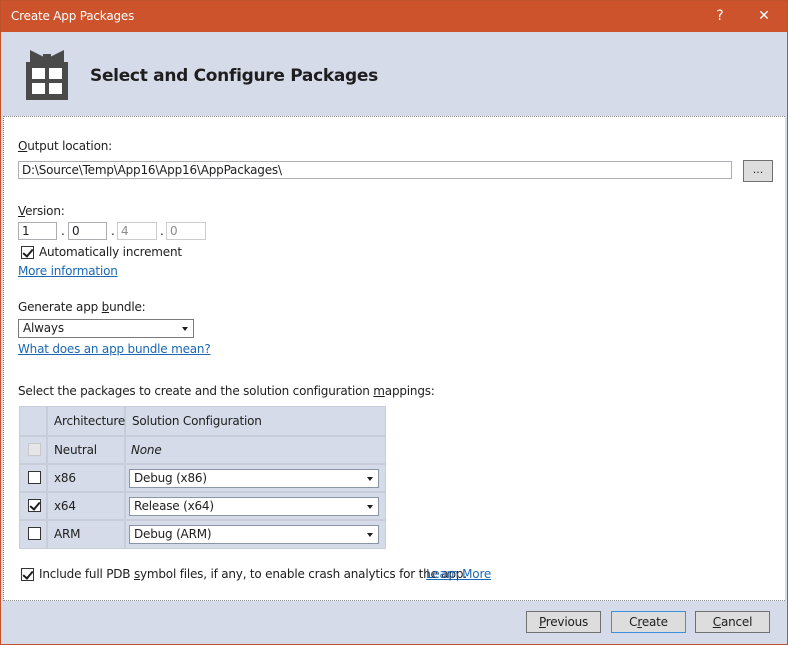  Describe the element at coordinates (65, 146) in the screenshot. I see `output-location-label: Output location:` at that location.